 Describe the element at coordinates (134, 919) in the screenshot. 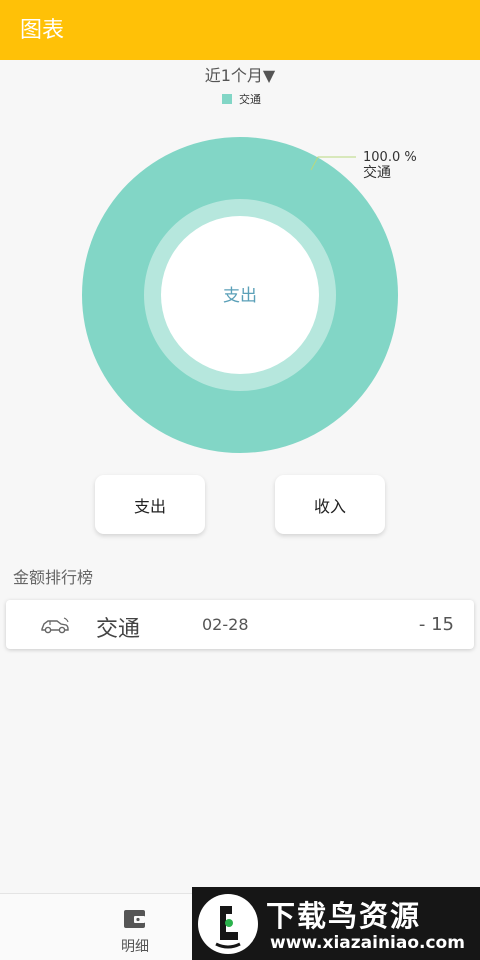

I see `wallet-icon` at that location.